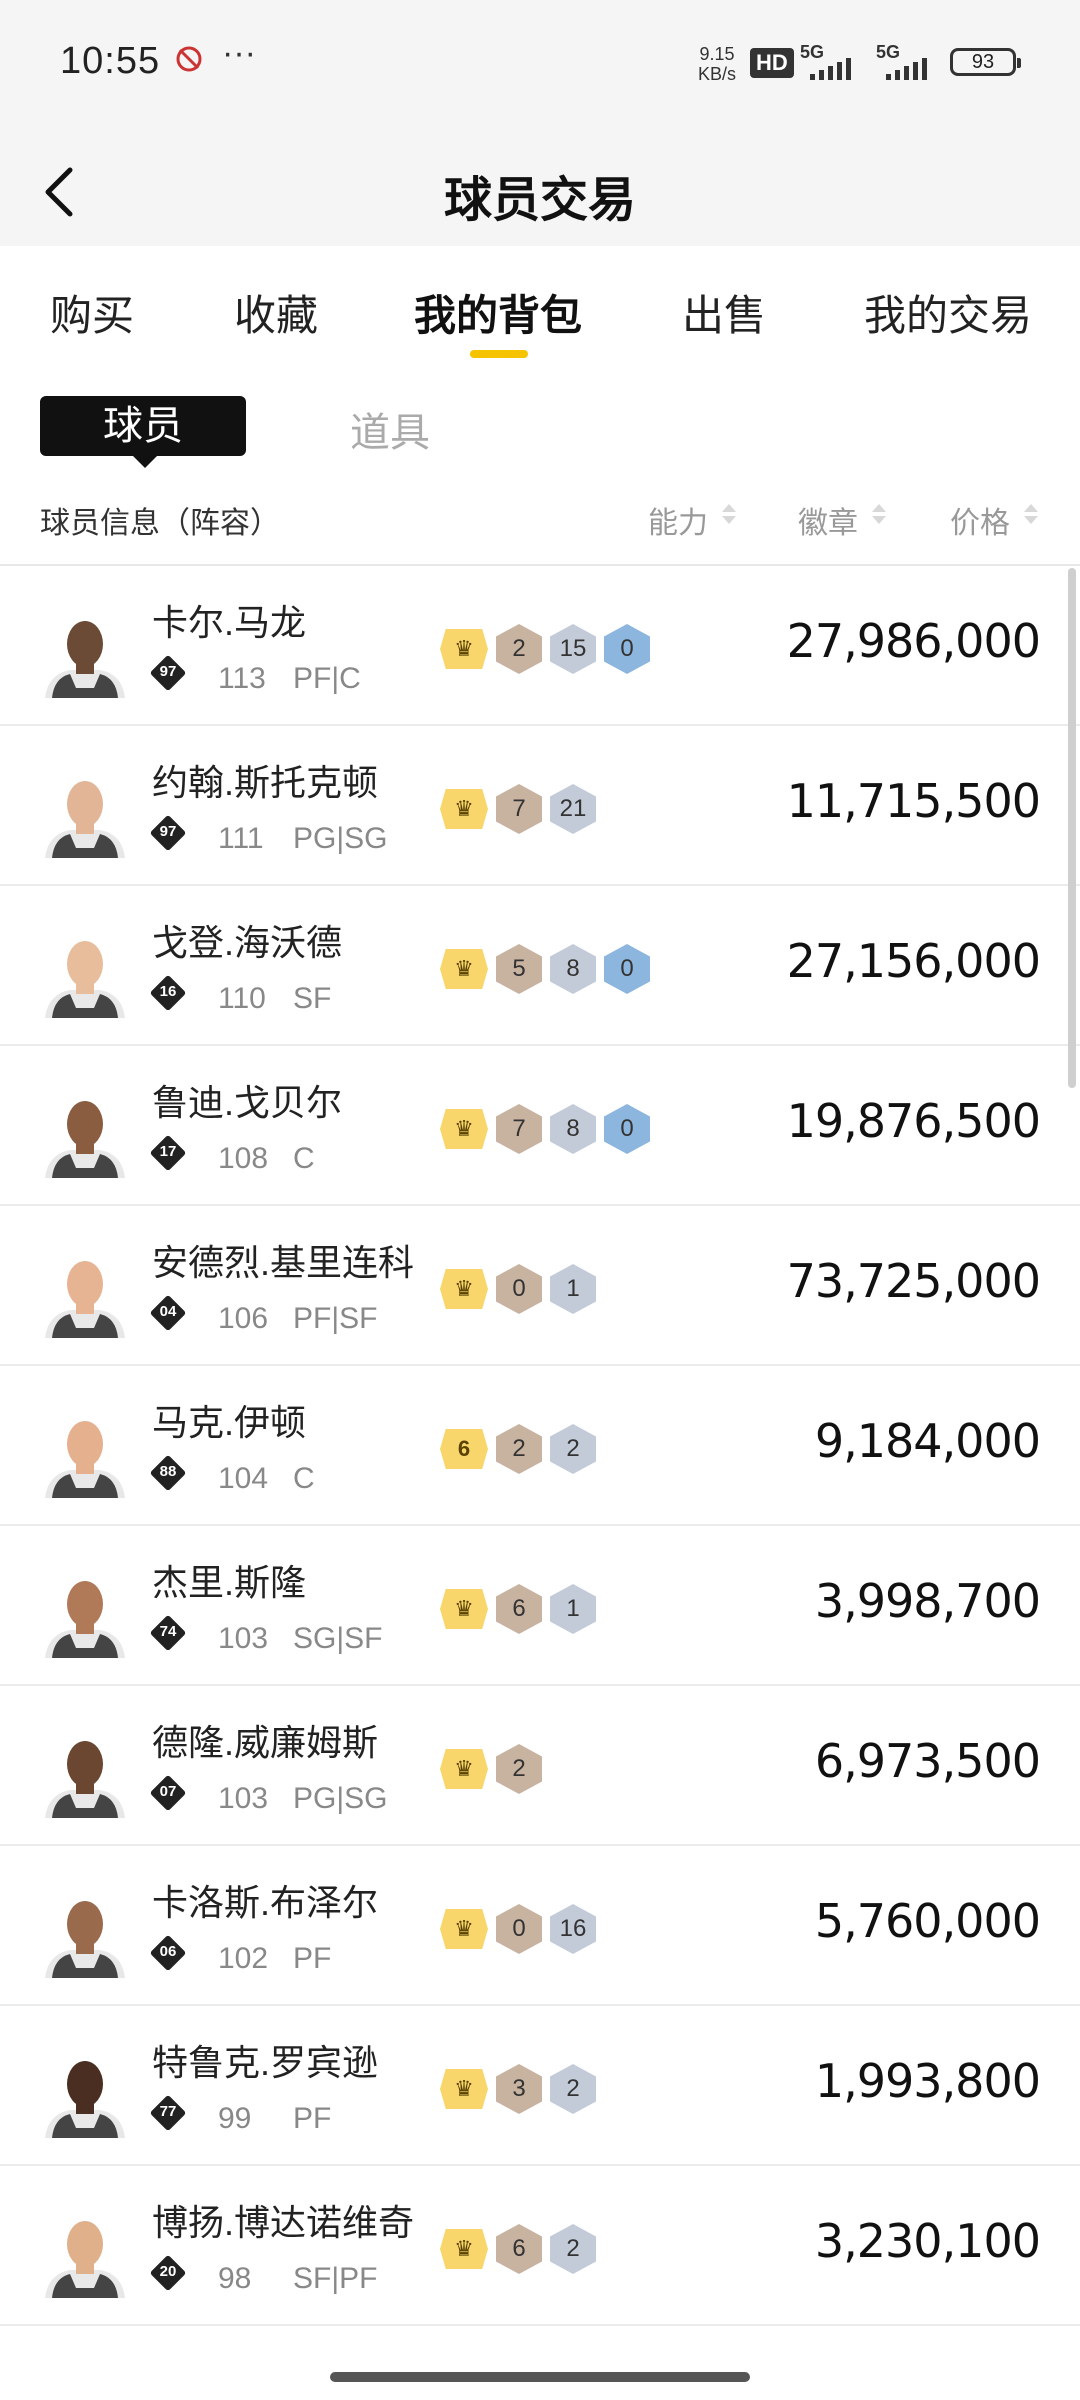 The image size is (1080, 2400). Describe the element at coordinates (498, 312) in the screenshot. I see `tab-my-backpack: 我的背包` at that location.